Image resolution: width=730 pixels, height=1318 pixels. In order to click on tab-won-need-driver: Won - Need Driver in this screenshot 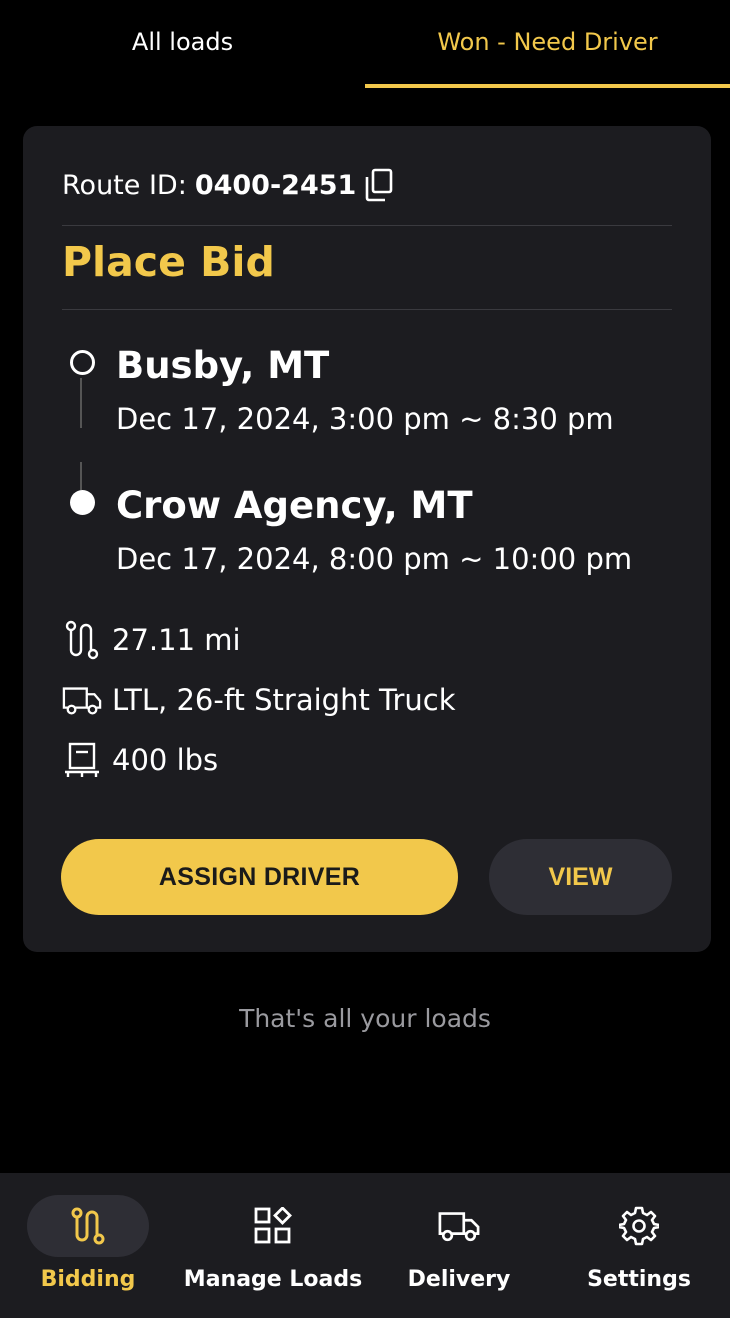, I will do `click(547, 44)`.